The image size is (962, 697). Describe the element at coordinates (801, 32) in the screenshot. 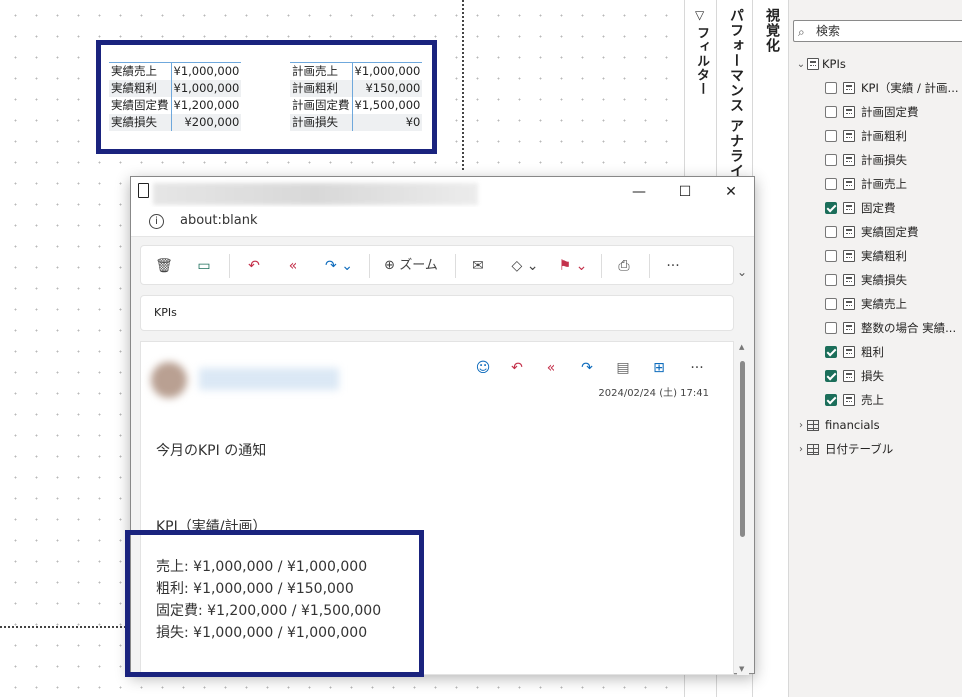

I see `search-icon: ⌕` at that location.